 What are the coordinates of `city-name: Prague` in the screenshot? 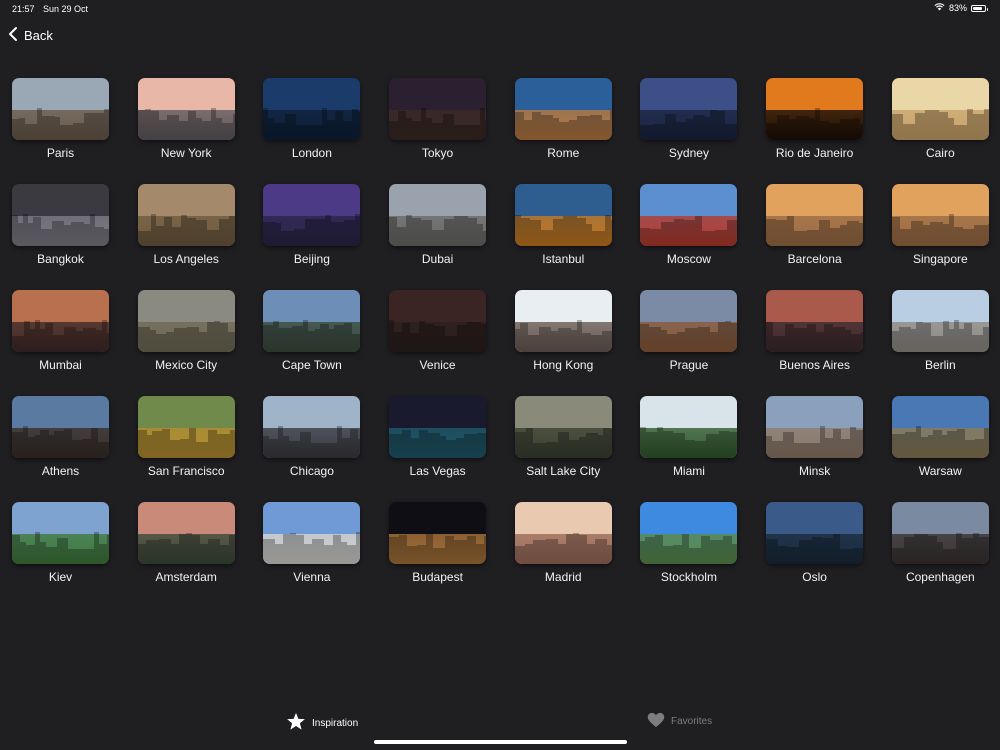 It's located at (689, 365).